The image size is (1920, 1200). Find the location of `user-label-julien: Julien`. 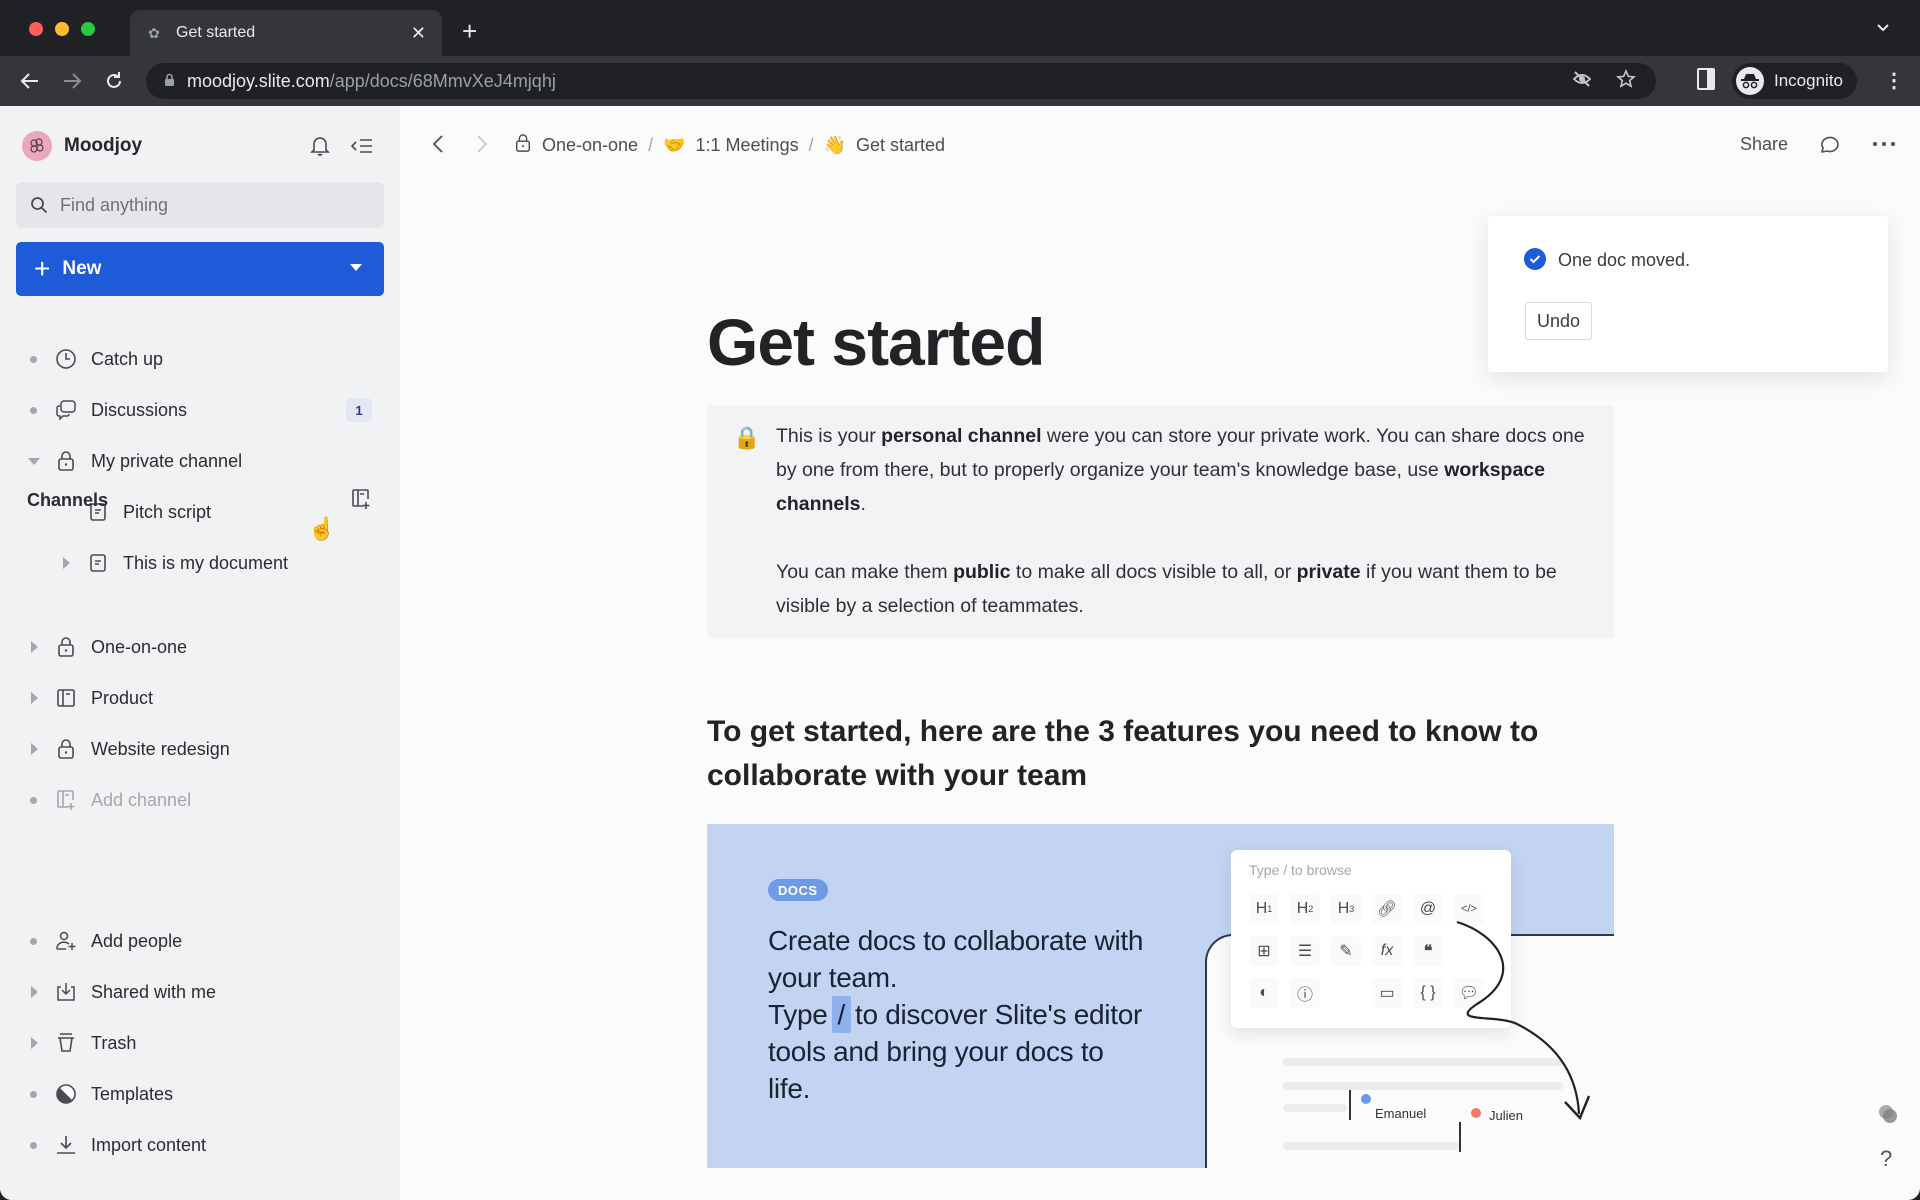

user-label-julien: Julien is located at coordinates (1506, 1115).